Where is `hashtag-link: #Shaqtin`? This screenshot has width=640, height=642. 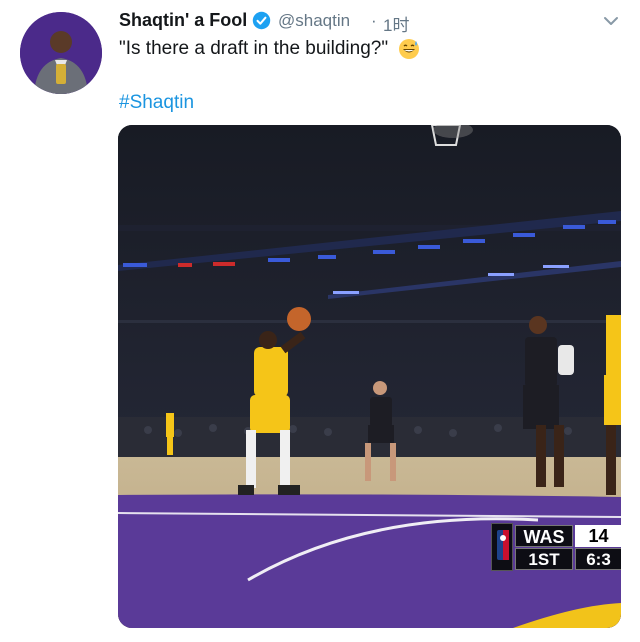 hashtag-link: #Shaqtin is located at coordinates (156, 103).